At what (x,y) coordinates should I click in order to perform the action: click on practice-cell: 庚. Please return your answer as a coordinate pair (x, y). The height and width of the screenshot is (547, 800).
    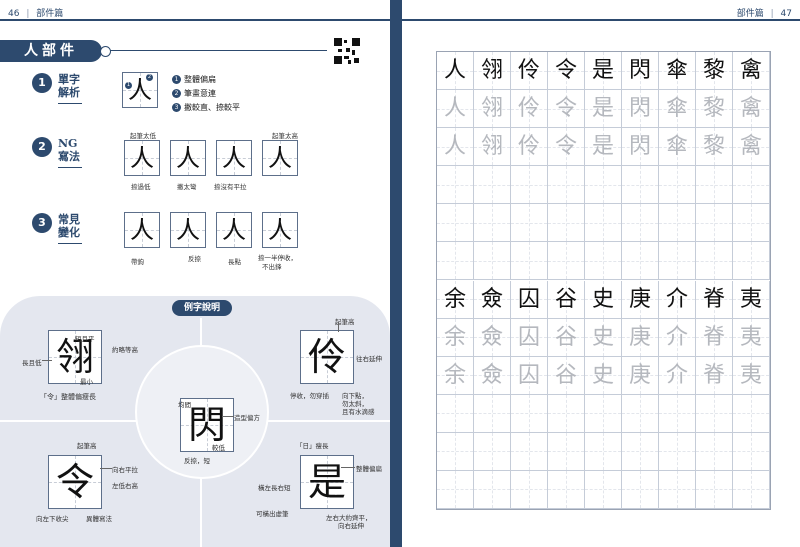
    Looking at the image, I should click on (640, 375).